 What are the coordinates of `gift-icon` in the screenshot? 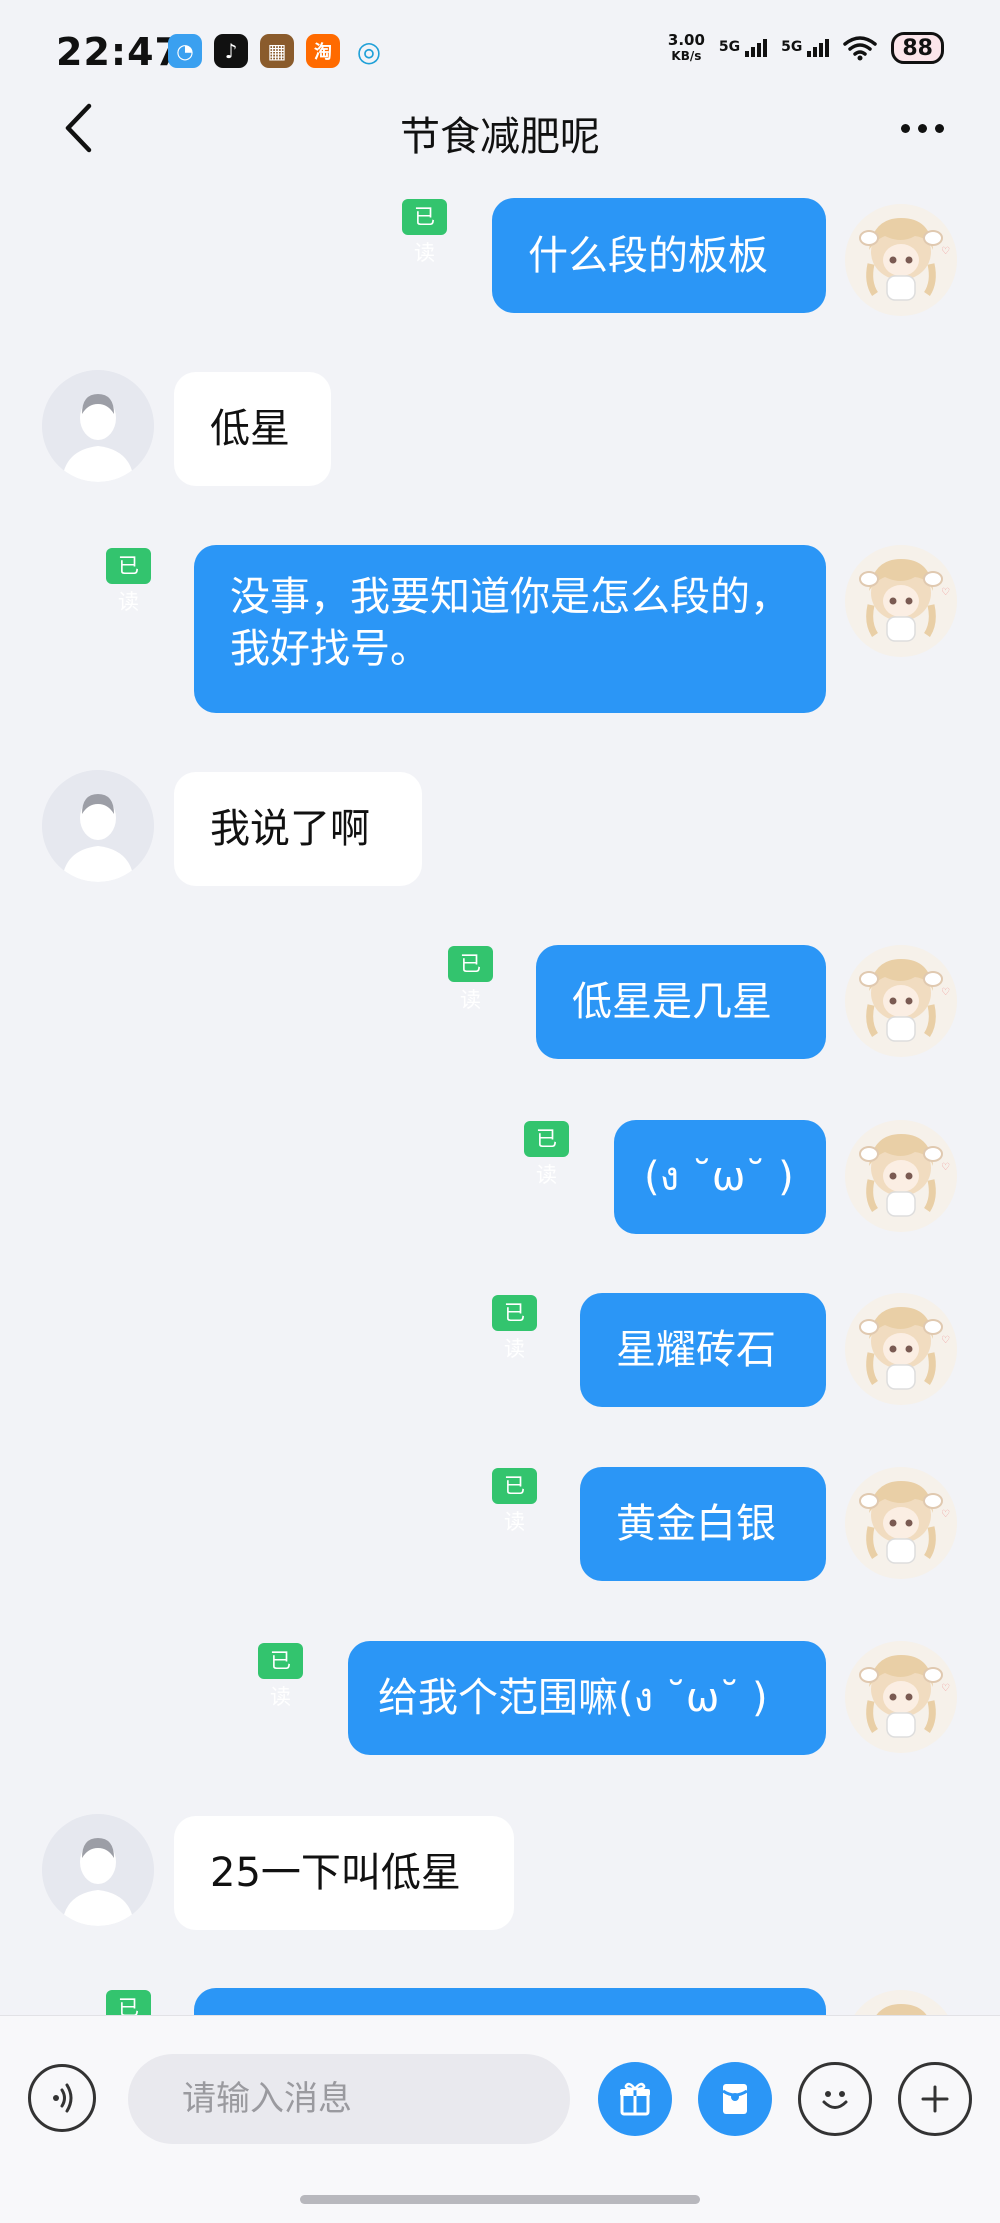 It's located at (635, 2099).